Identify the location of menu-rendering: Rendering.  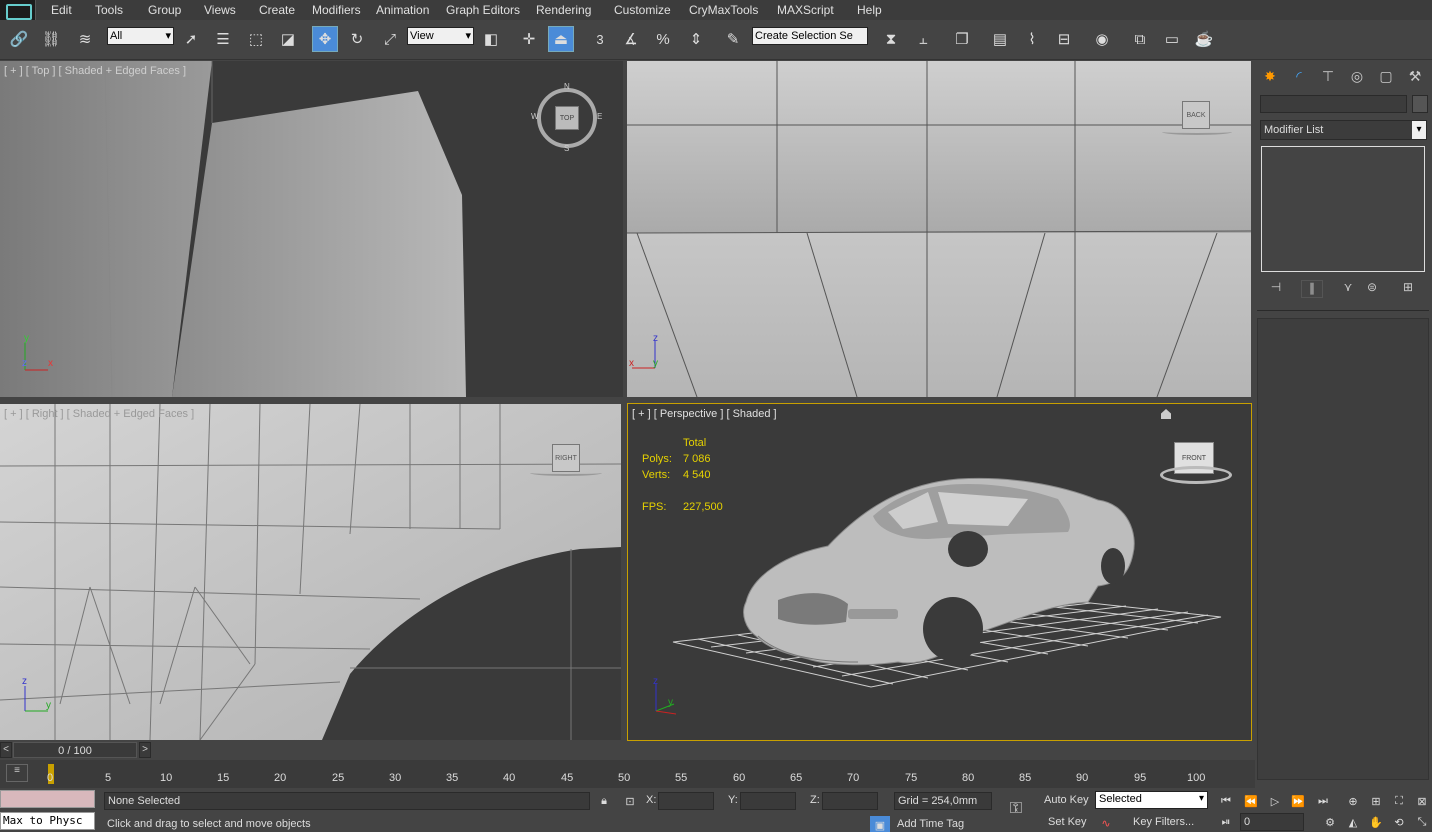
(563, 10).